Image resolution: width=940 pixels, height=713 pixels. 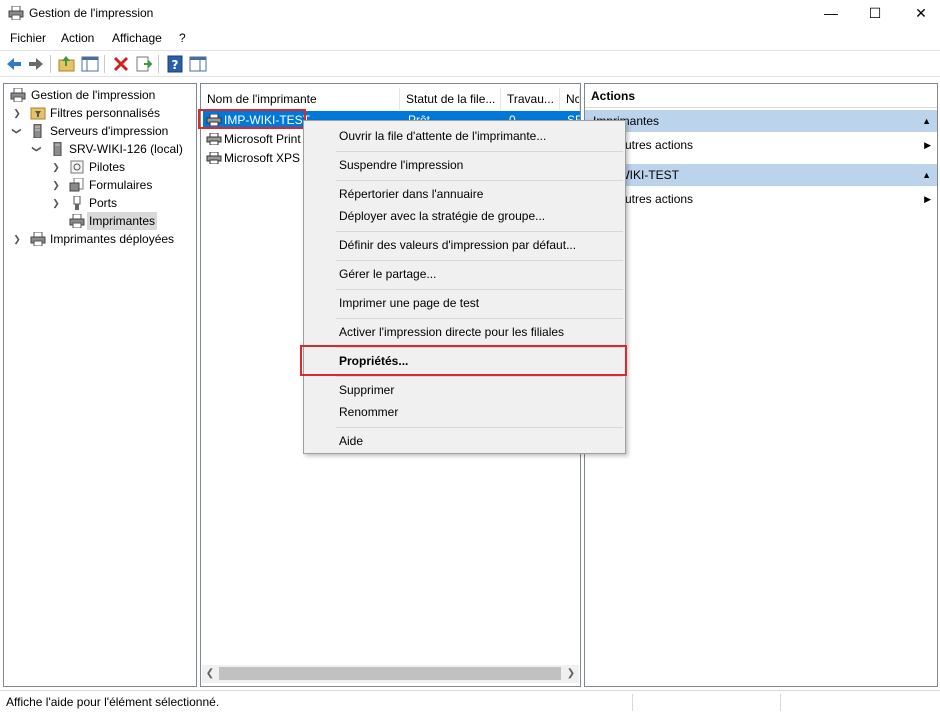 I want to click on tree-label: Imprimantes, so click(x=122, y=221).